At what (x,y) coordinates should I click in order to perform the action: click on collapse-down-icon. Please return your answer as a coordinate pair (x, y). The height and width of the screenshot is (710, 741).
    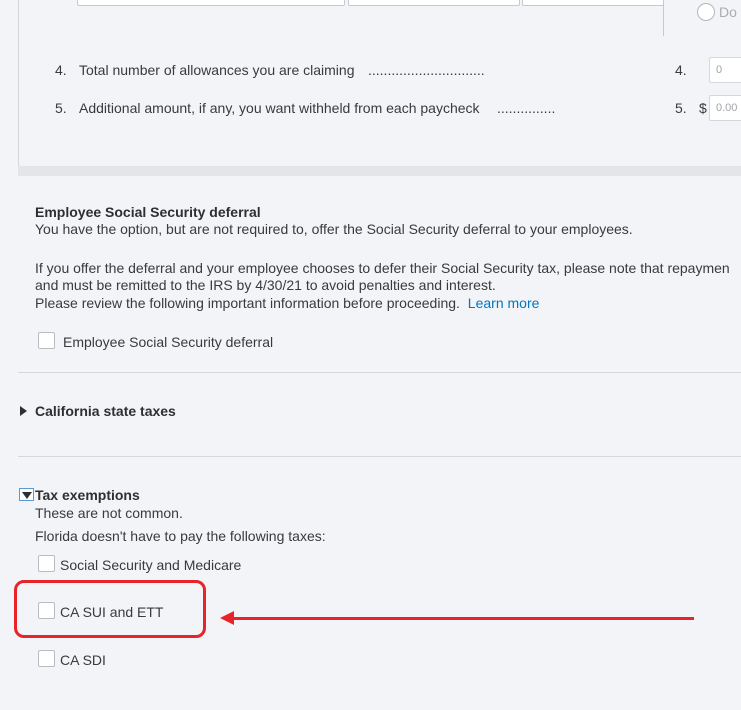
    Looking at the image, I should click on (26, 494).